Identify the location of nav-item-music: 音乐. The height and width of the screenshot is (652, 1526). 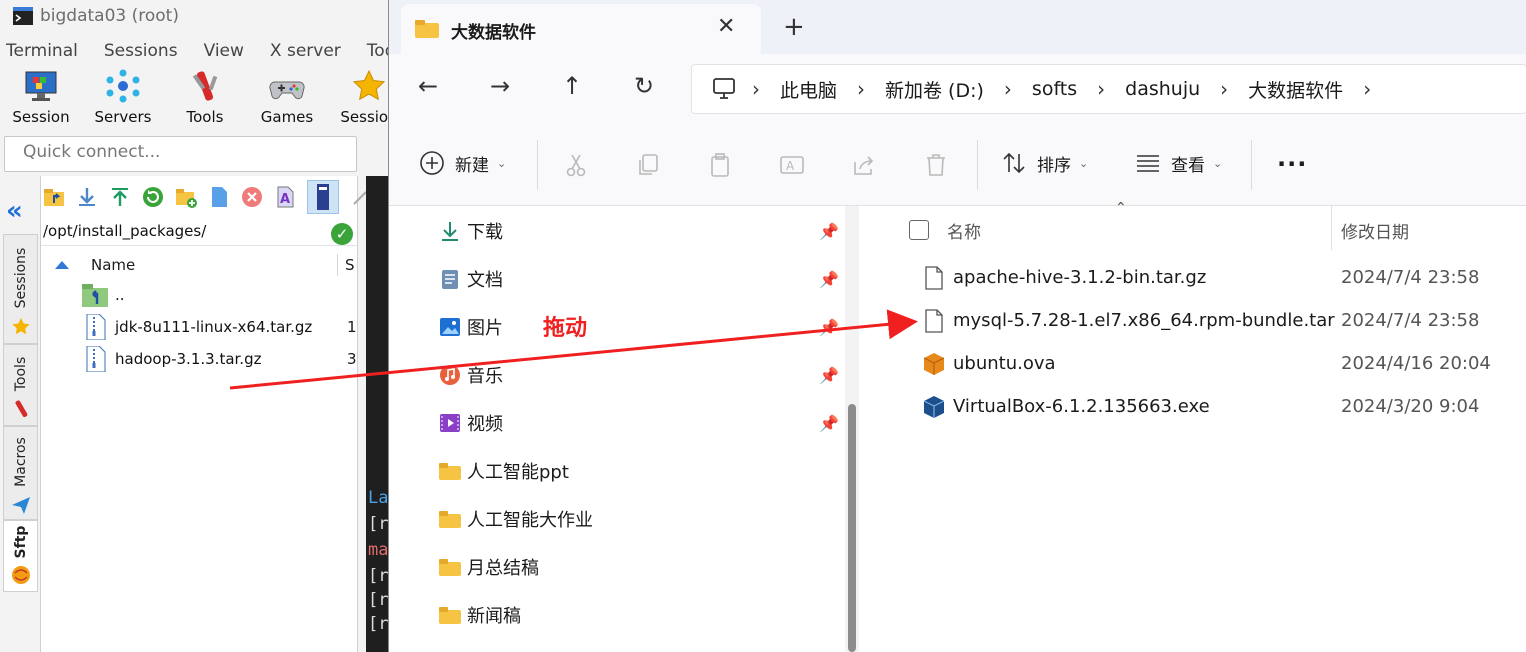
(471, 375).